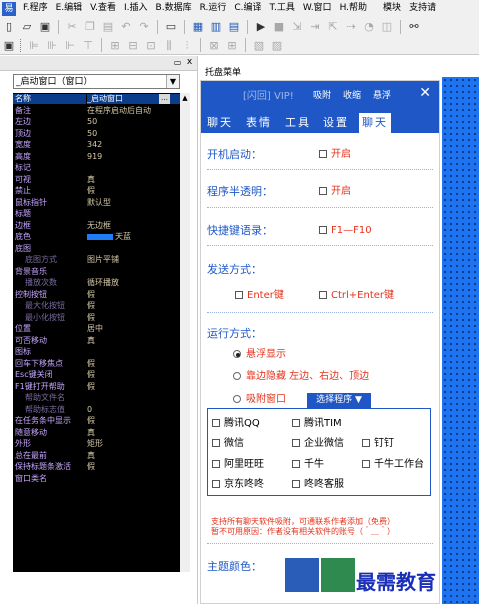 The width and height of the screenshot is (479, 604). I want to click on ctrl-enter-checkbox: Ctrl+Enter键, so click(356, 296).